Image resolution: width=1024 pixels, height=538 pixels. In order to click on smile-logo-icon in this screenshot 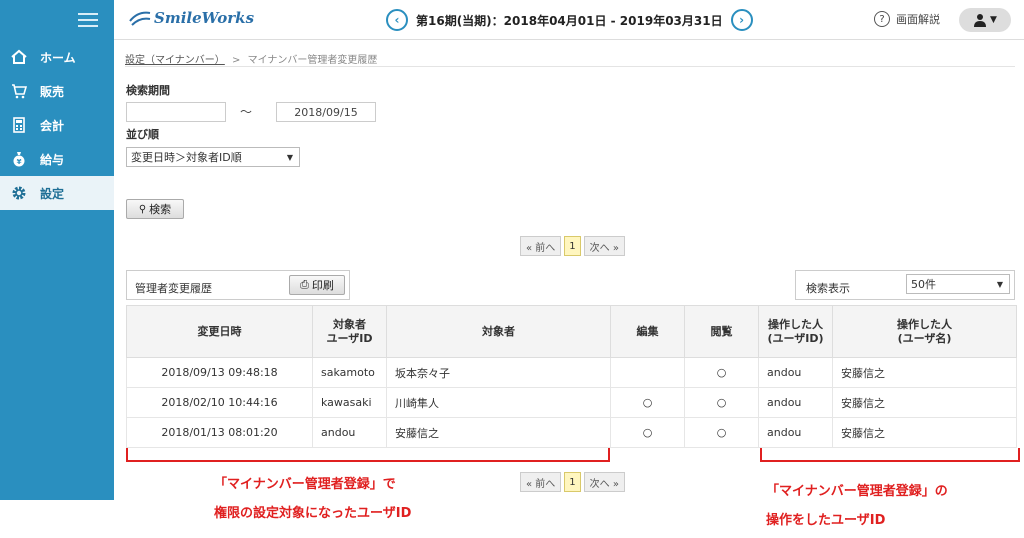, I will do `click(140, 18)`.